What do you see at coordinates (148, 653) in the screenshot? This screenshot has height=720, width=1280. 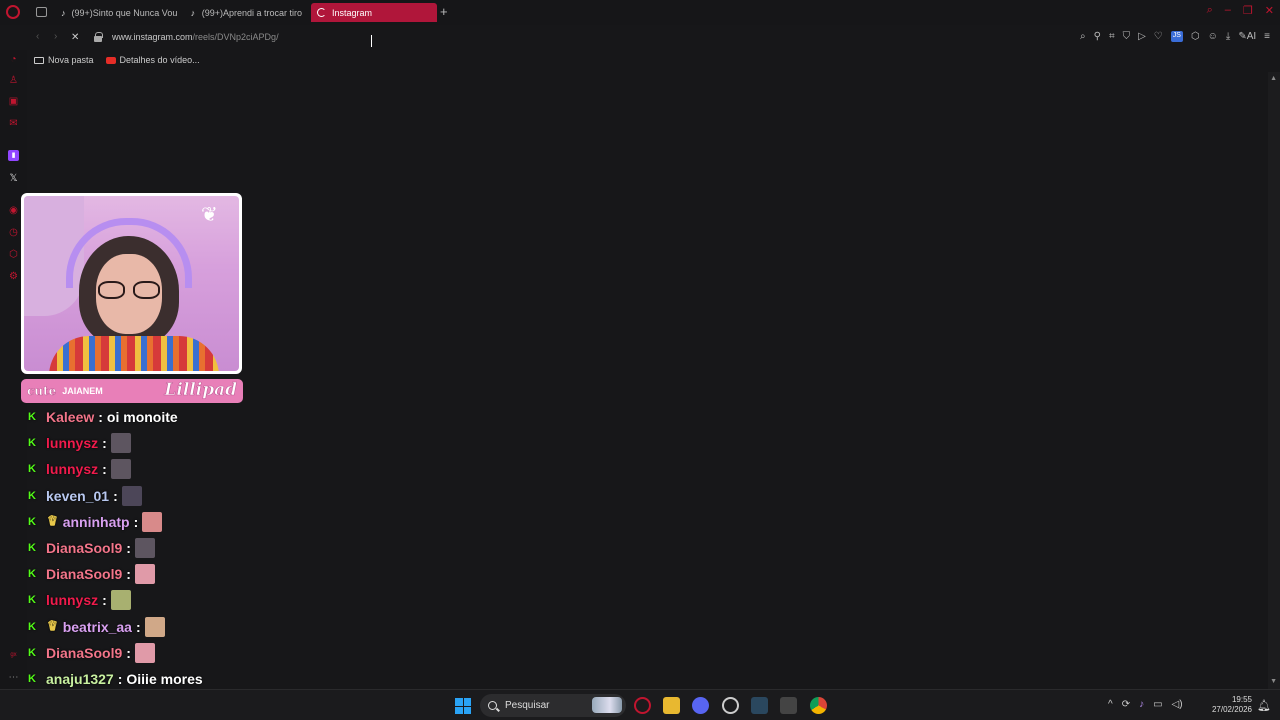 I see `chat-message: K DianaSool9 :` at bounding box center [148, 653].